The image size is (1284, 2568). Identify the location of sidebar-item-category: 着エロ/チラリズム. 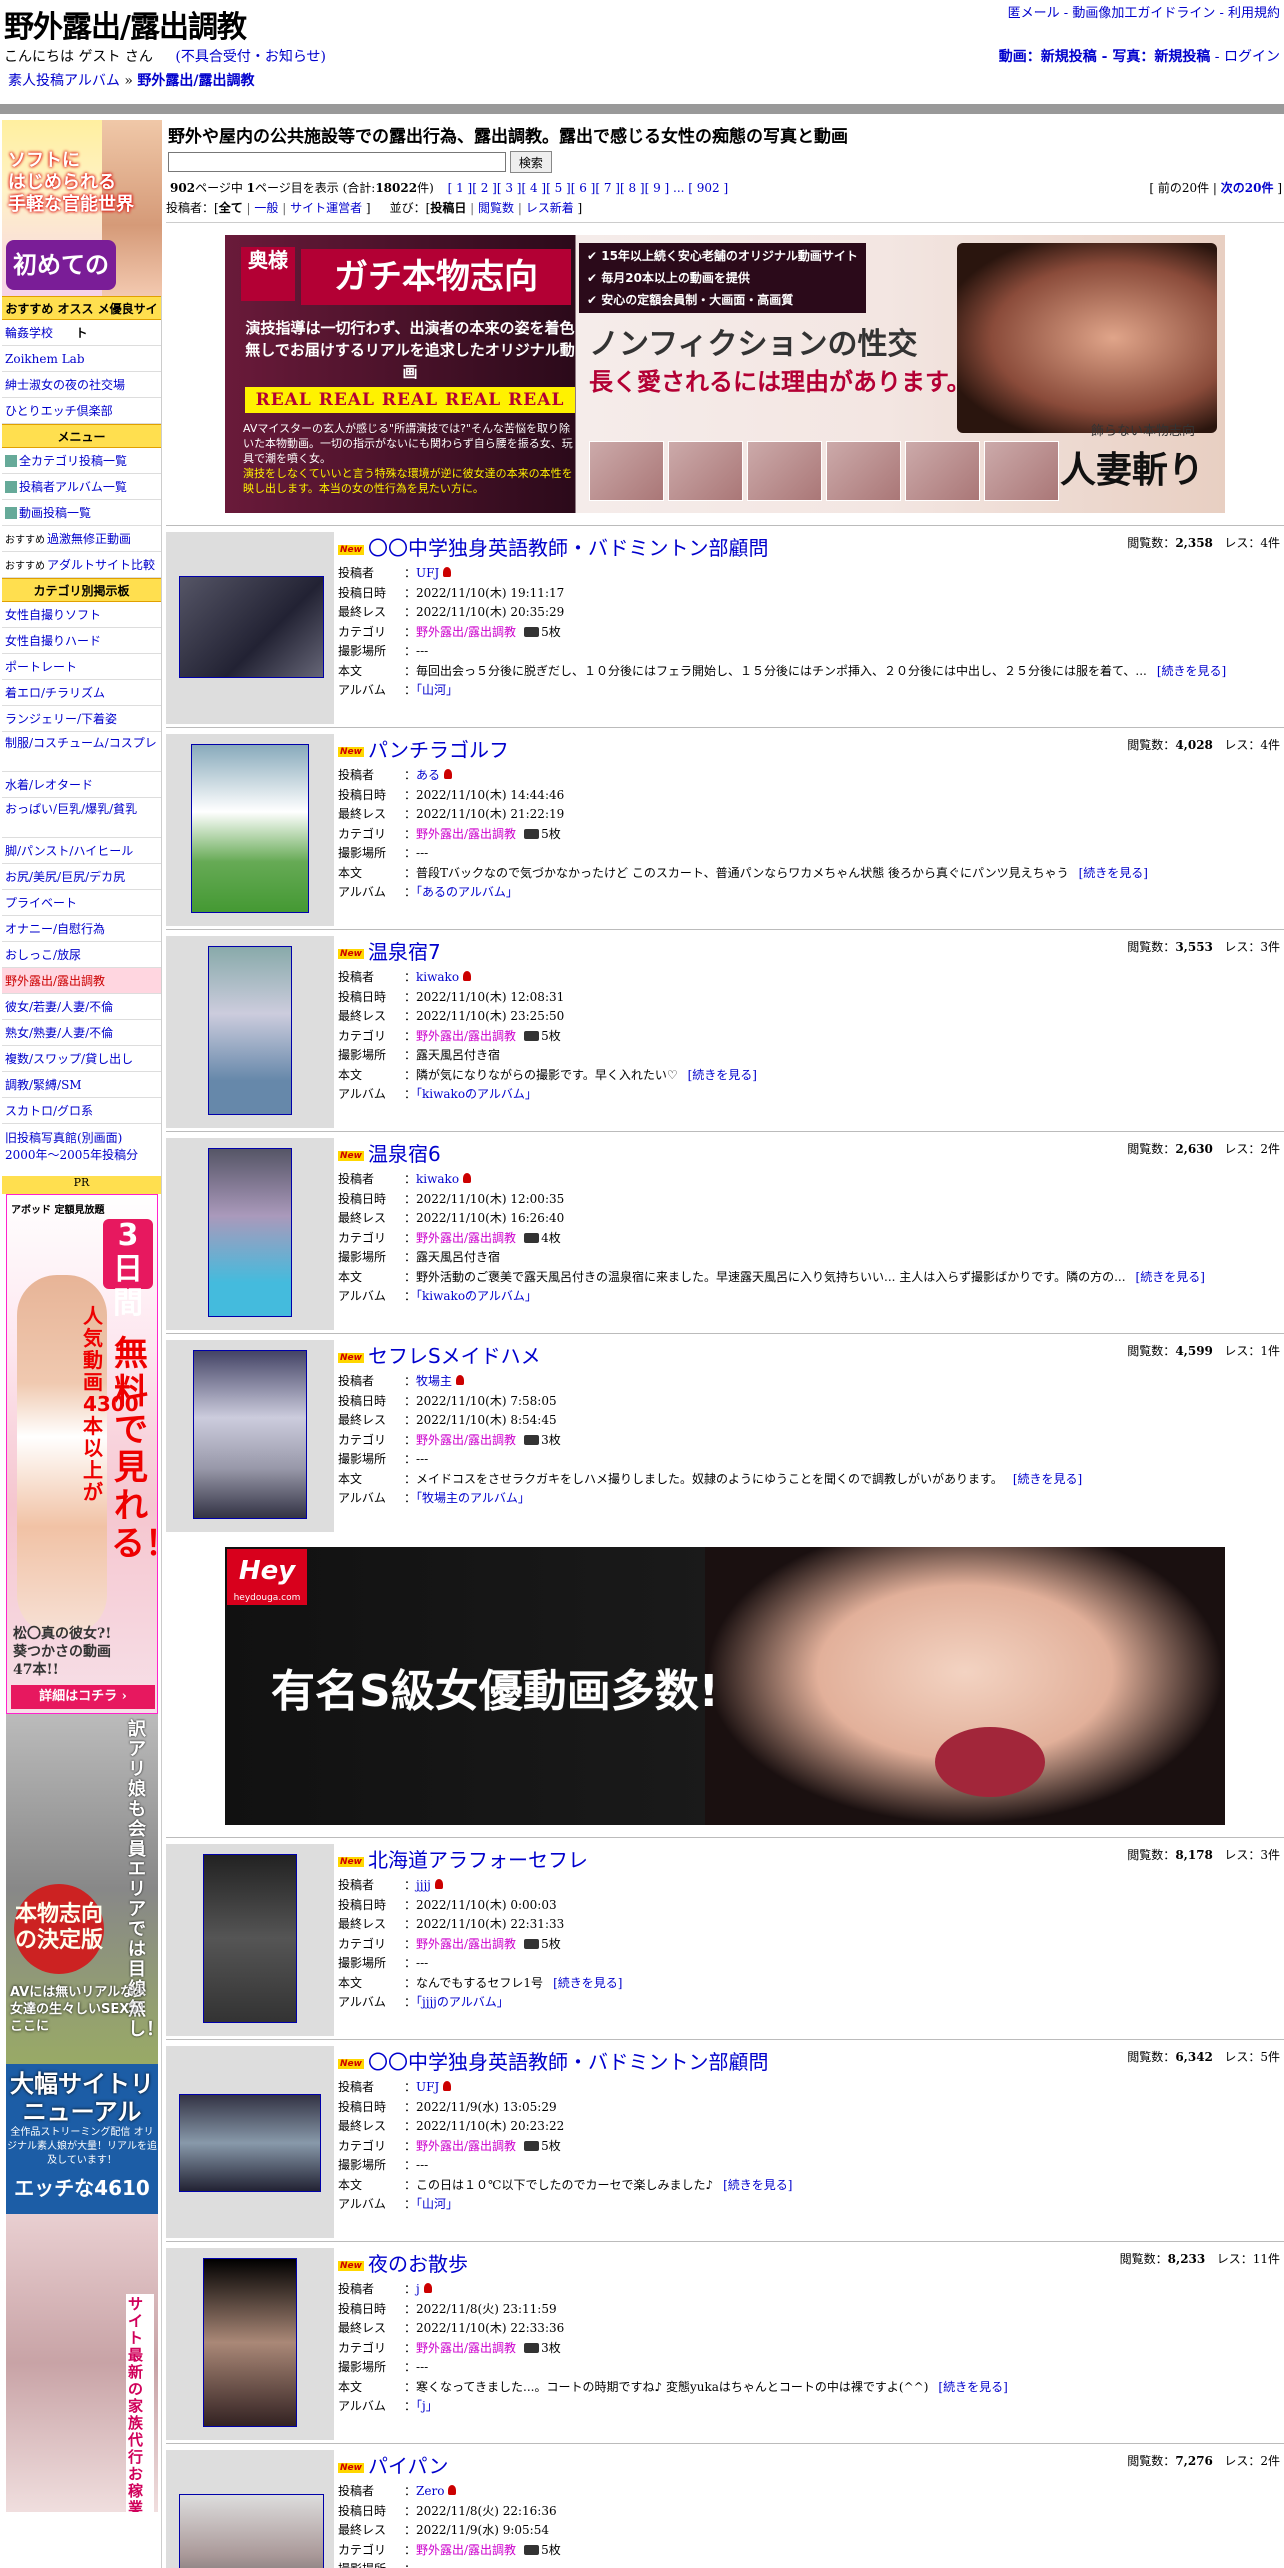
(81, 693).